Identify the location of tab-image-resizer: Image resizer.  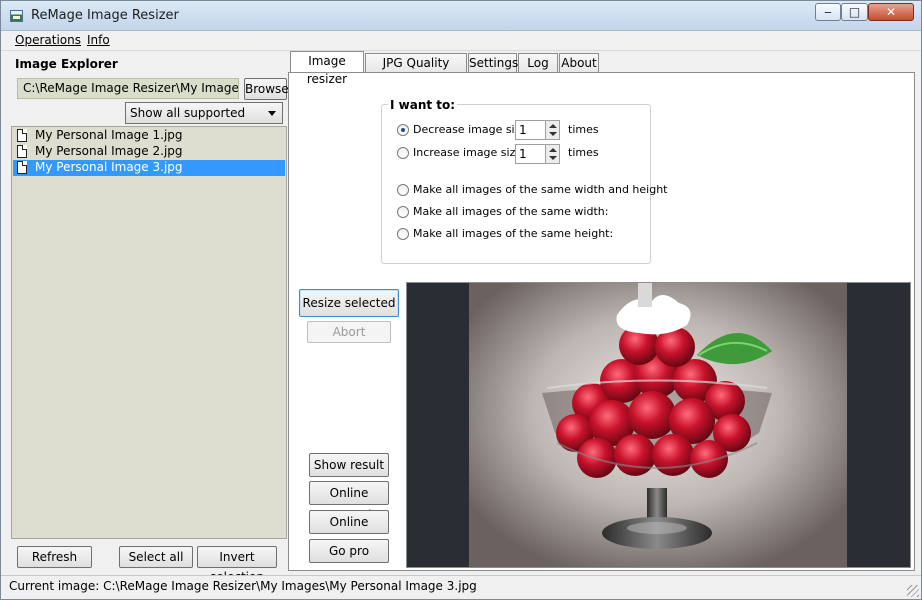
(327, 68).